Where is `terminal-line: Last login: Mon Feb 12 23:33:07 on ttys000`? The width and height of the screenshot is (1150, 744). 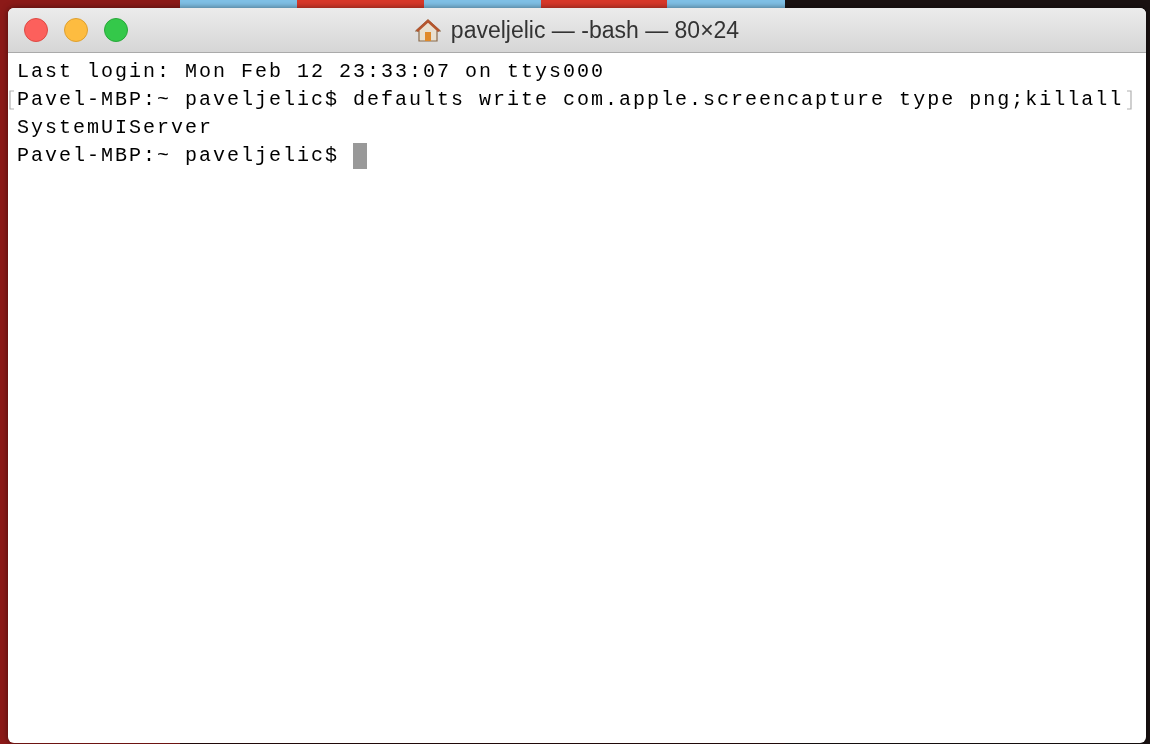 terminal-line: Last login: Mon Feb 12 23:33:07 on ttys000 is located at coordinates (311, 72).